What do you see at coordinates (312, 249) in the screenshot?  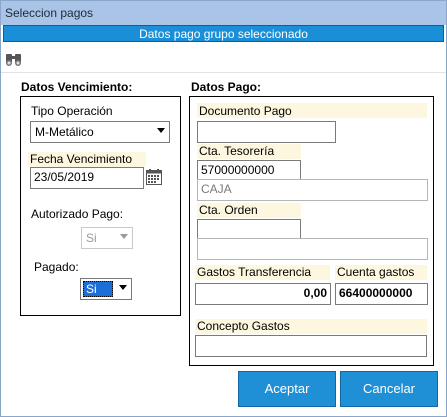 I see `cta-orden-description` at bounding box center [312, 249].